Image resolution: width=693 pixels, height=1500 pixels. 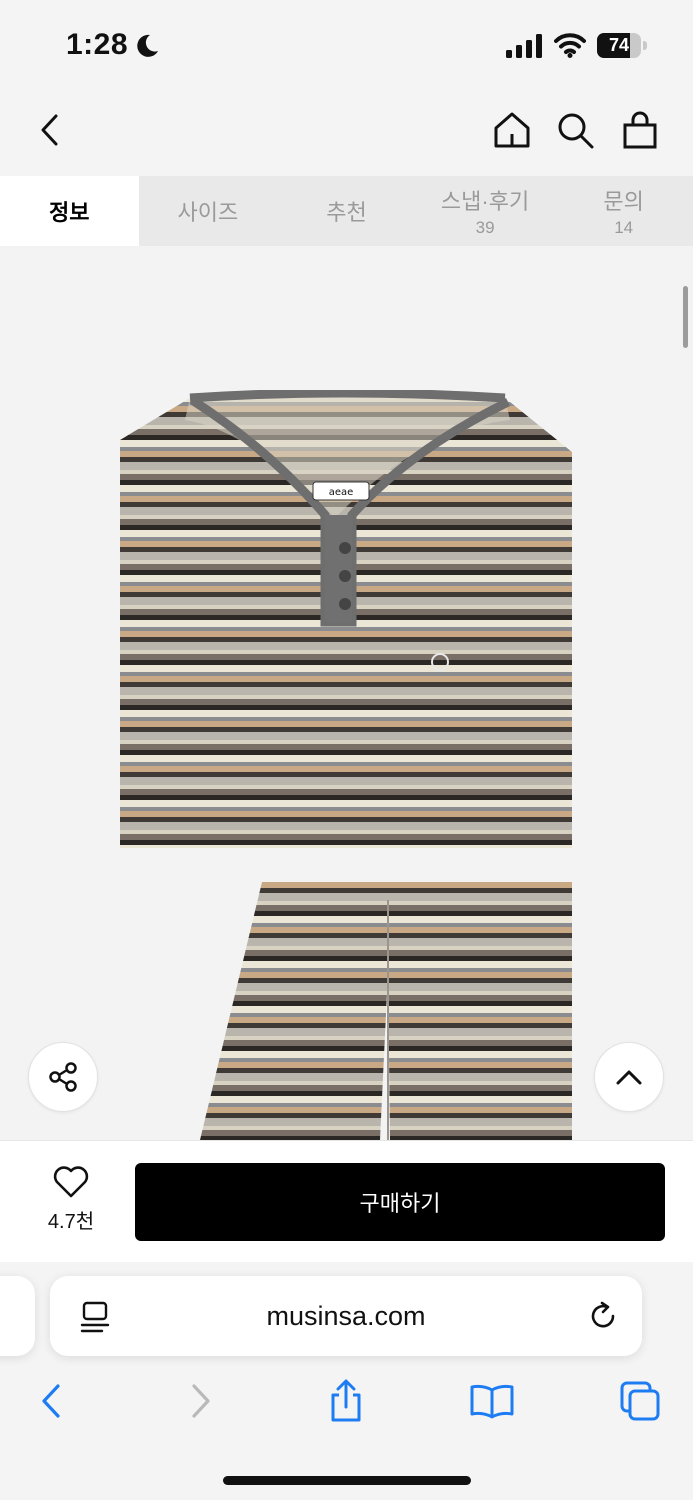 I want to click on share-sheet-icon, so click(x=346, y=1400).